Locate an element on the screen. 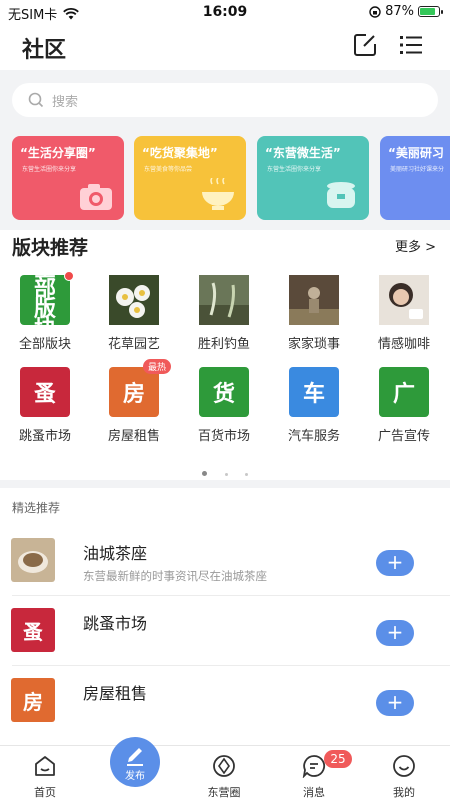 Image resolution: width=450 pixels, height=800 pixels. message-count-badge: 25 is located at coordinates (338, 759).